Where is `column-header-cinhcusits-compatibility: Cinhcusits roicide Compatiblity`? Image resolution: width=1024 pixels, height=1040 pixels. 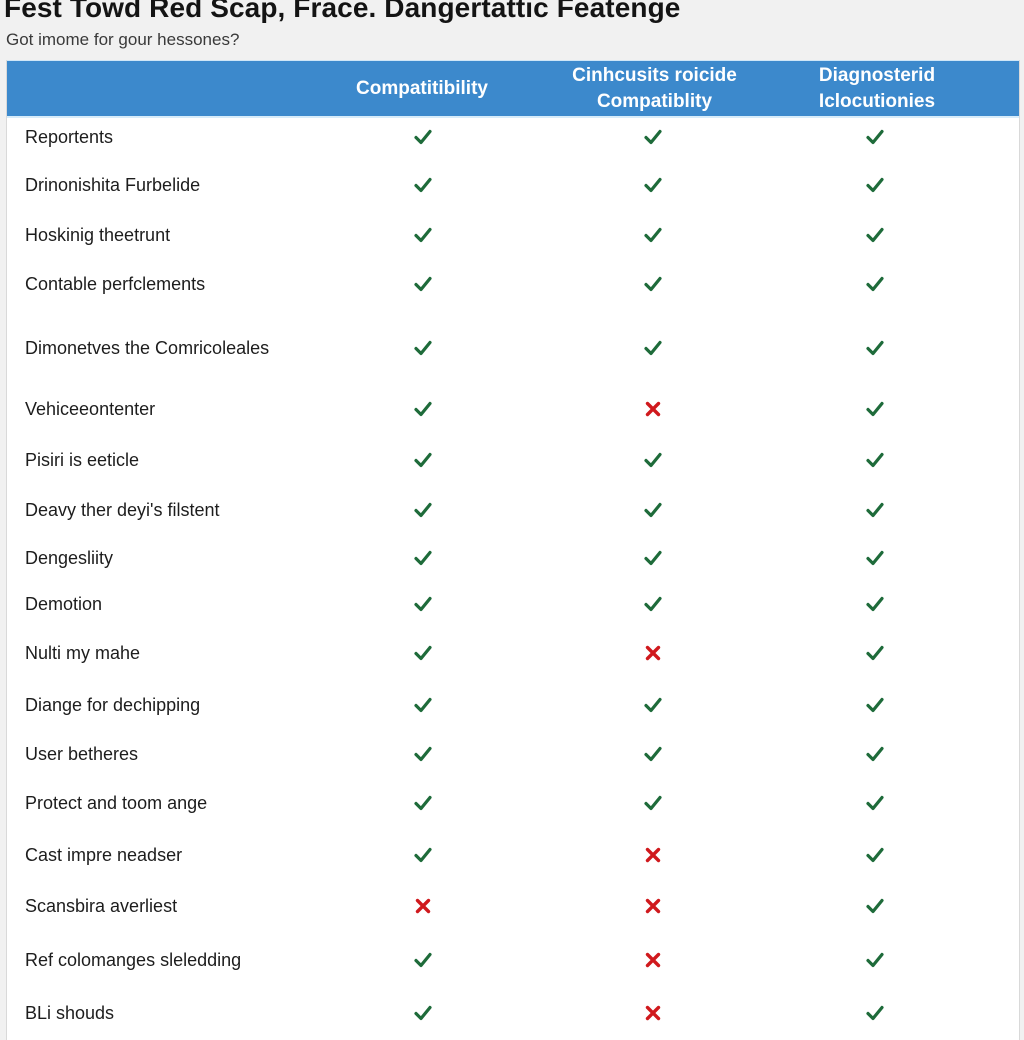 column-header-cinhcusits-compatibility: Cinhcusits roicide Compatiblity is located at coordinates (654, 88).